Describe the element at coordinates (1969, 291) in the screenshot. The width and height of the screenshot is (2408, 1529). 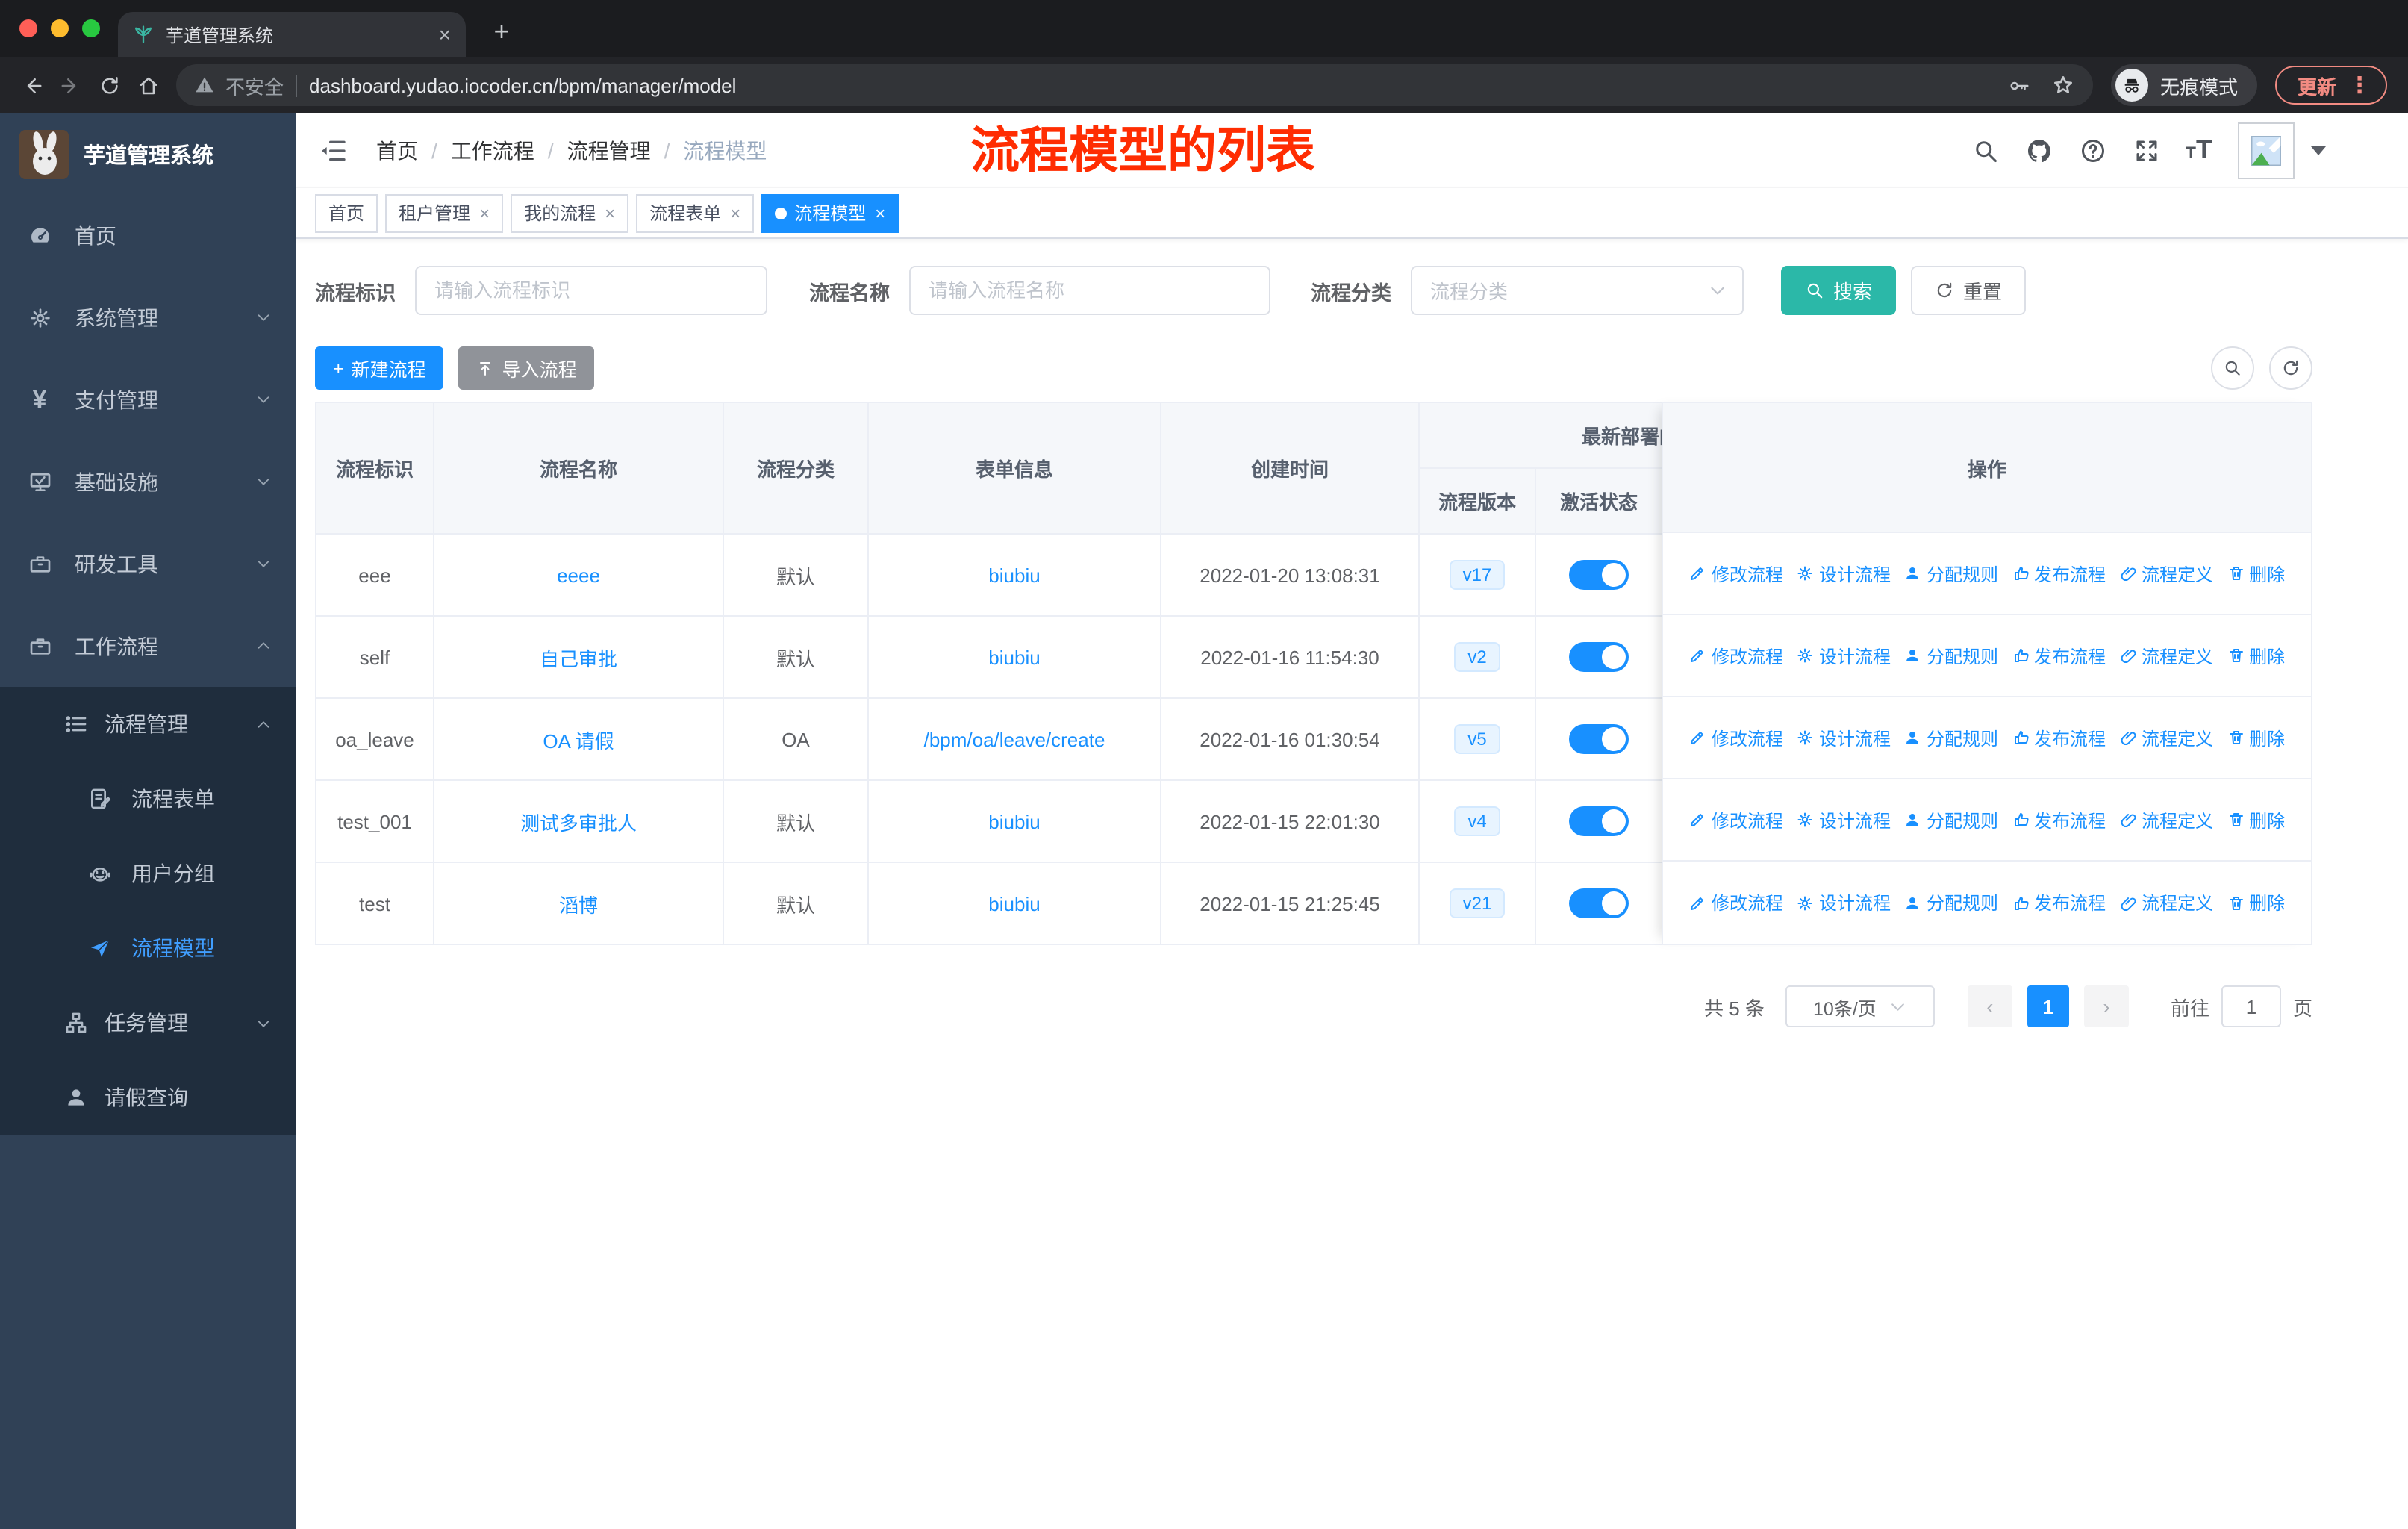
I see `reset-button: 重置` at that location.